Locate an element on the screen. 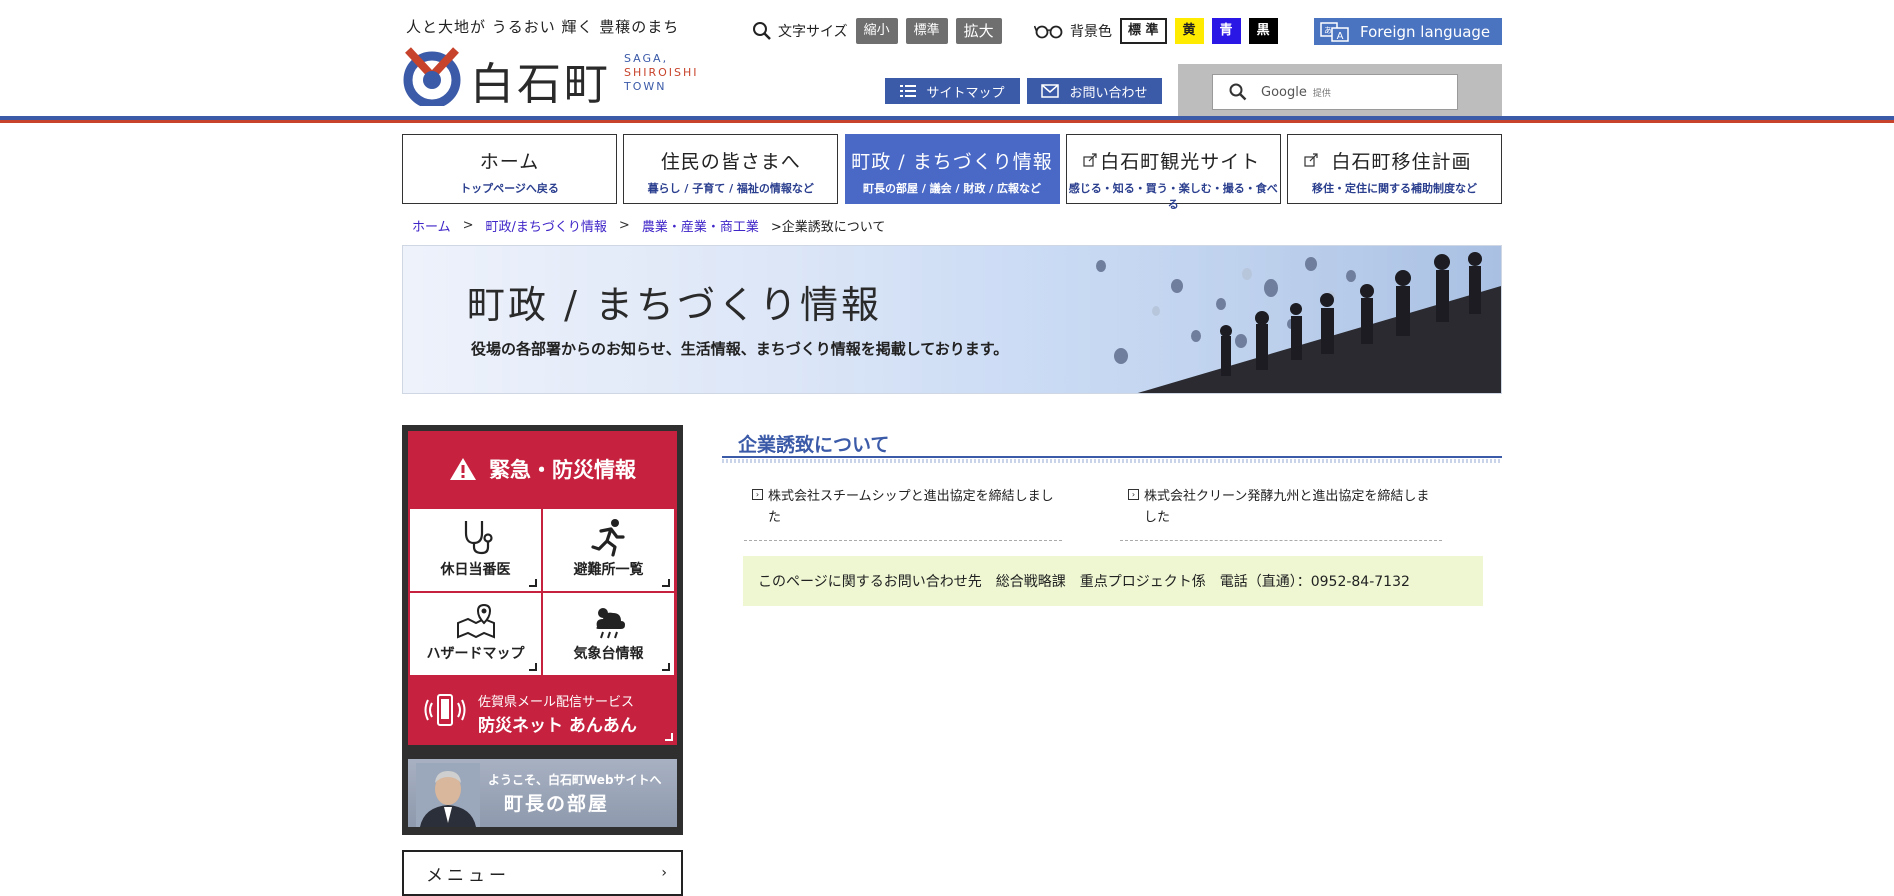 The height and width of the screenshot is (896, 1894). header-divider-red is located at coordinates (947, 121).